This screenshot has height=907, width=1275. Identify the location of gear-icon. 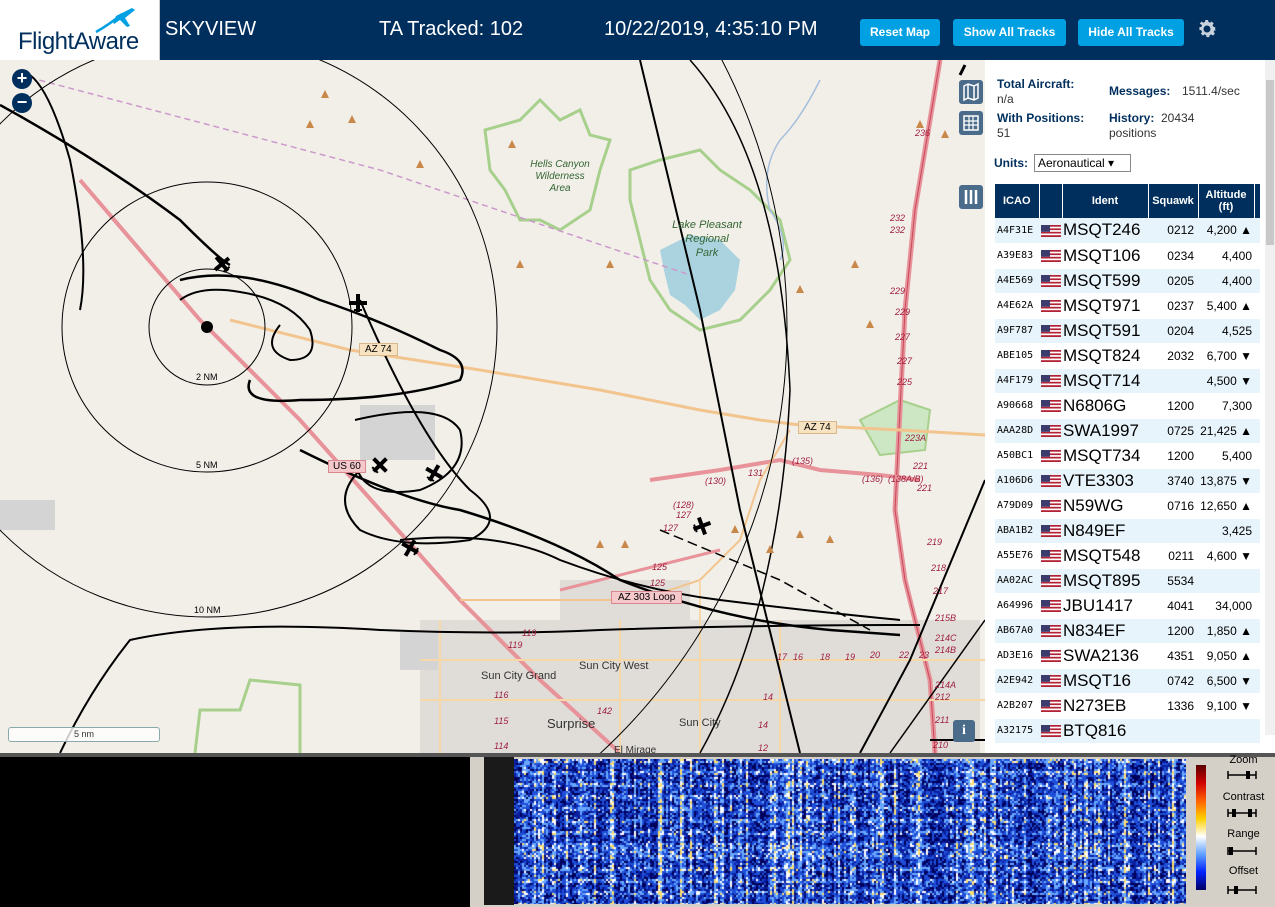
(1207, 29).